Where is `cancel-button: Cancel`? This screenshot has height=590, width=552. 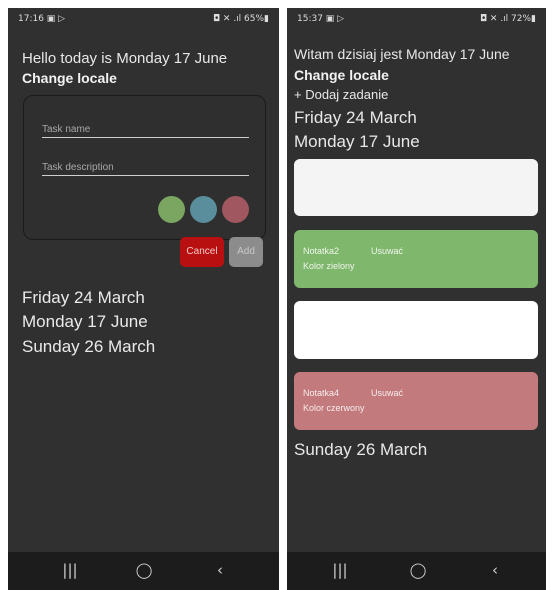 cancel-button: Cancel is located at coordinates (202, 252).